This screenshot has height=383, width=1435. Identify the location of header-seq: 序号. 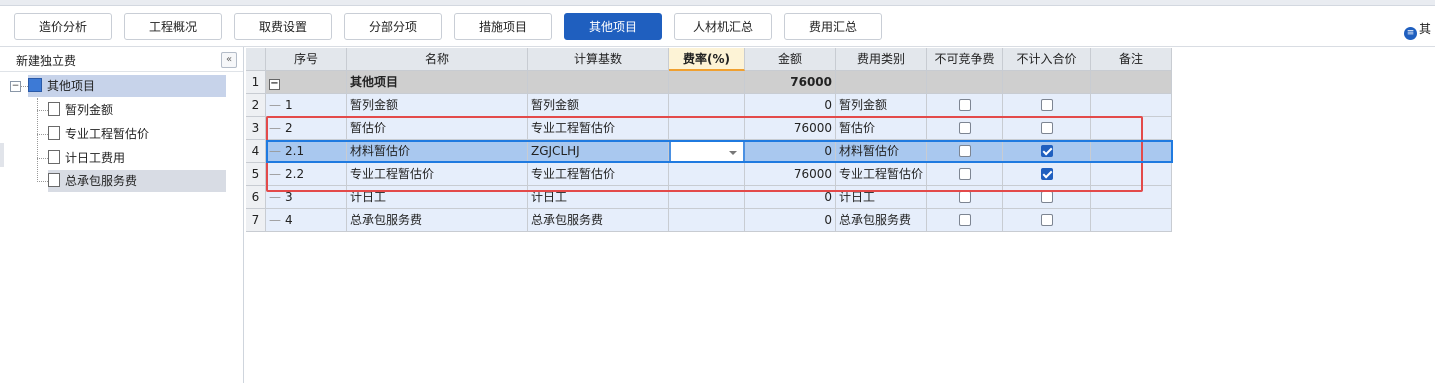
(306, 59).